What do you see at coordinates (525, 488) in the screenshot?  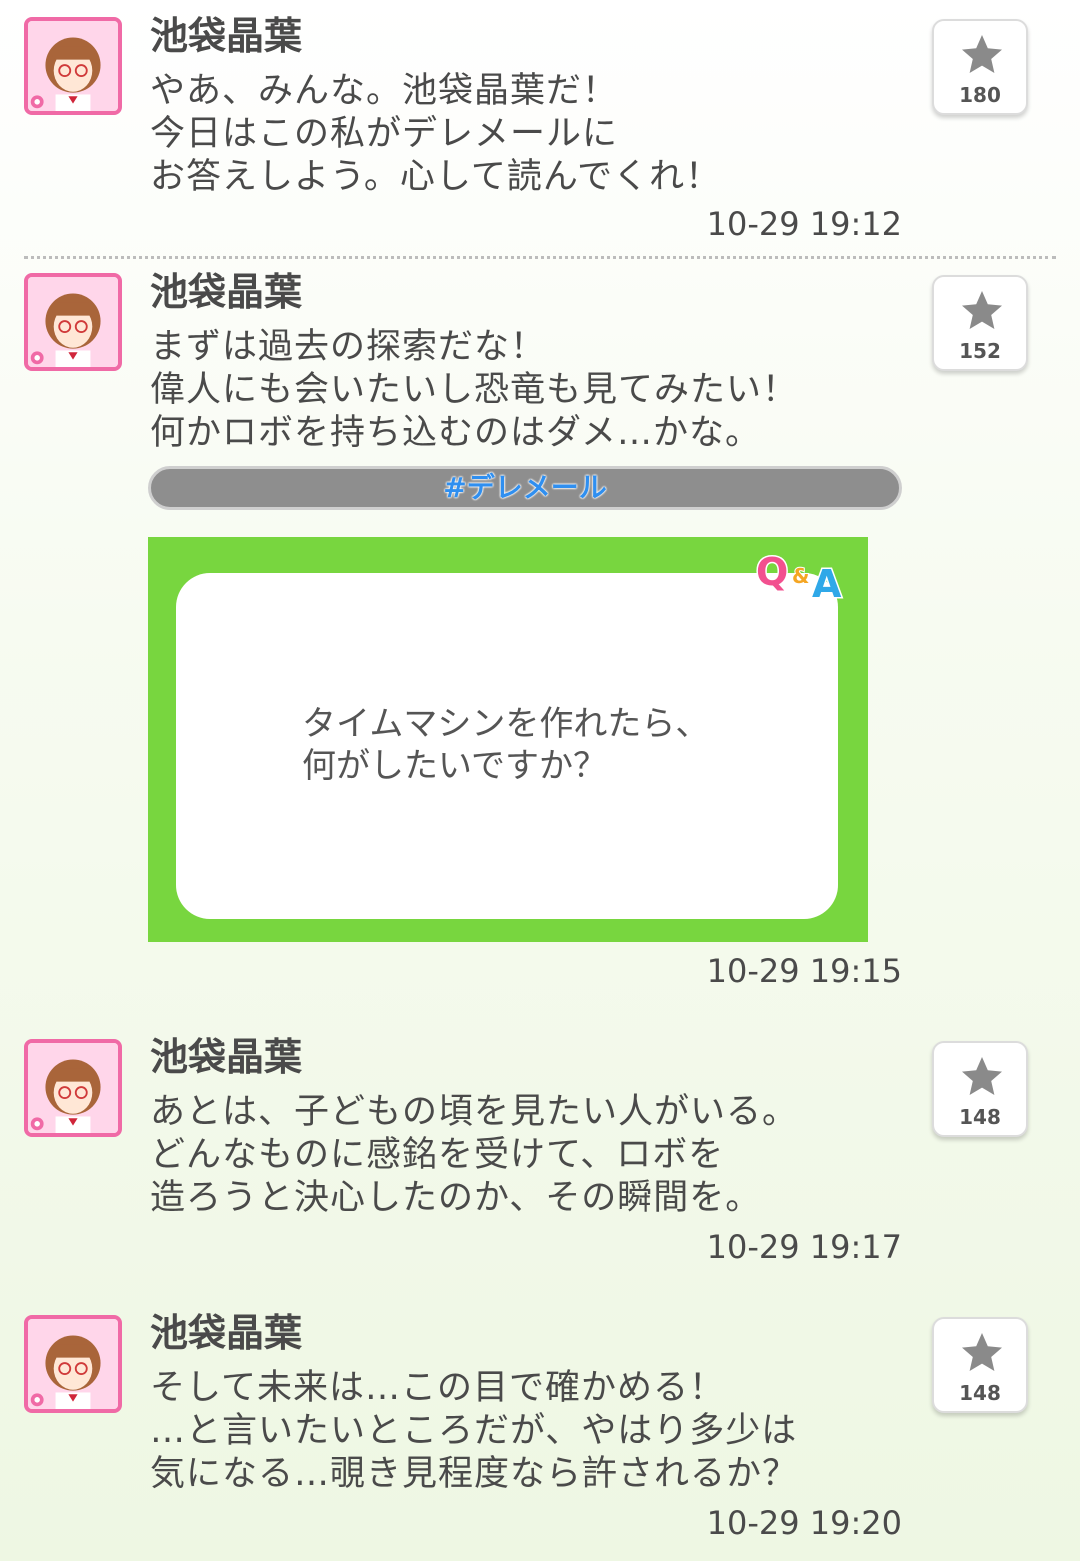 I see `hashtag-button: #デレメール` at bounding box center [525, 488].